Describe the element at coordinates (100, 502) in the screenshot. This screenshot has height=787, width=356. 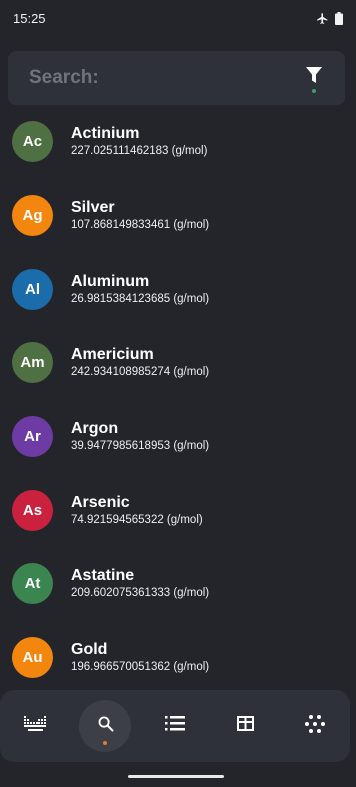
I see `element-name: Arsenic` at that location.